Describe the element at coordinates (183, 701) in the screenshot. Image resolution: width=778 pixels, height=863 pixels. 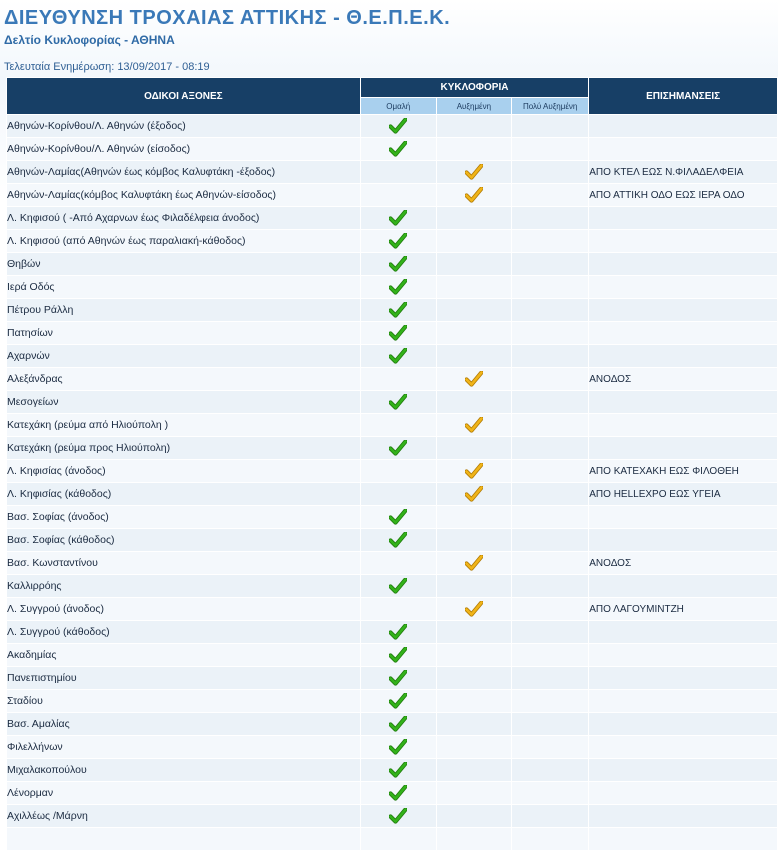
I see `road-name: Σταδίου` at that location.